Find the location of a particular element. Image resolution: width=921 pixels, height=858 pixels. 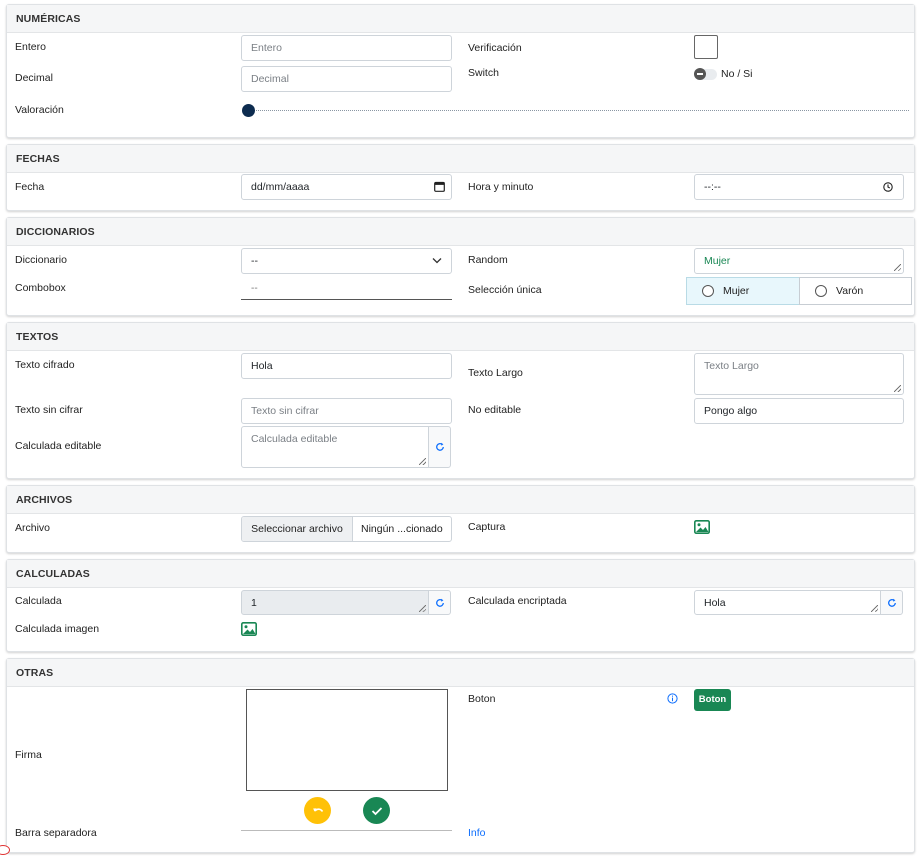

calculada-editable-label: Calculada editable is located at coordinates (58, 446).